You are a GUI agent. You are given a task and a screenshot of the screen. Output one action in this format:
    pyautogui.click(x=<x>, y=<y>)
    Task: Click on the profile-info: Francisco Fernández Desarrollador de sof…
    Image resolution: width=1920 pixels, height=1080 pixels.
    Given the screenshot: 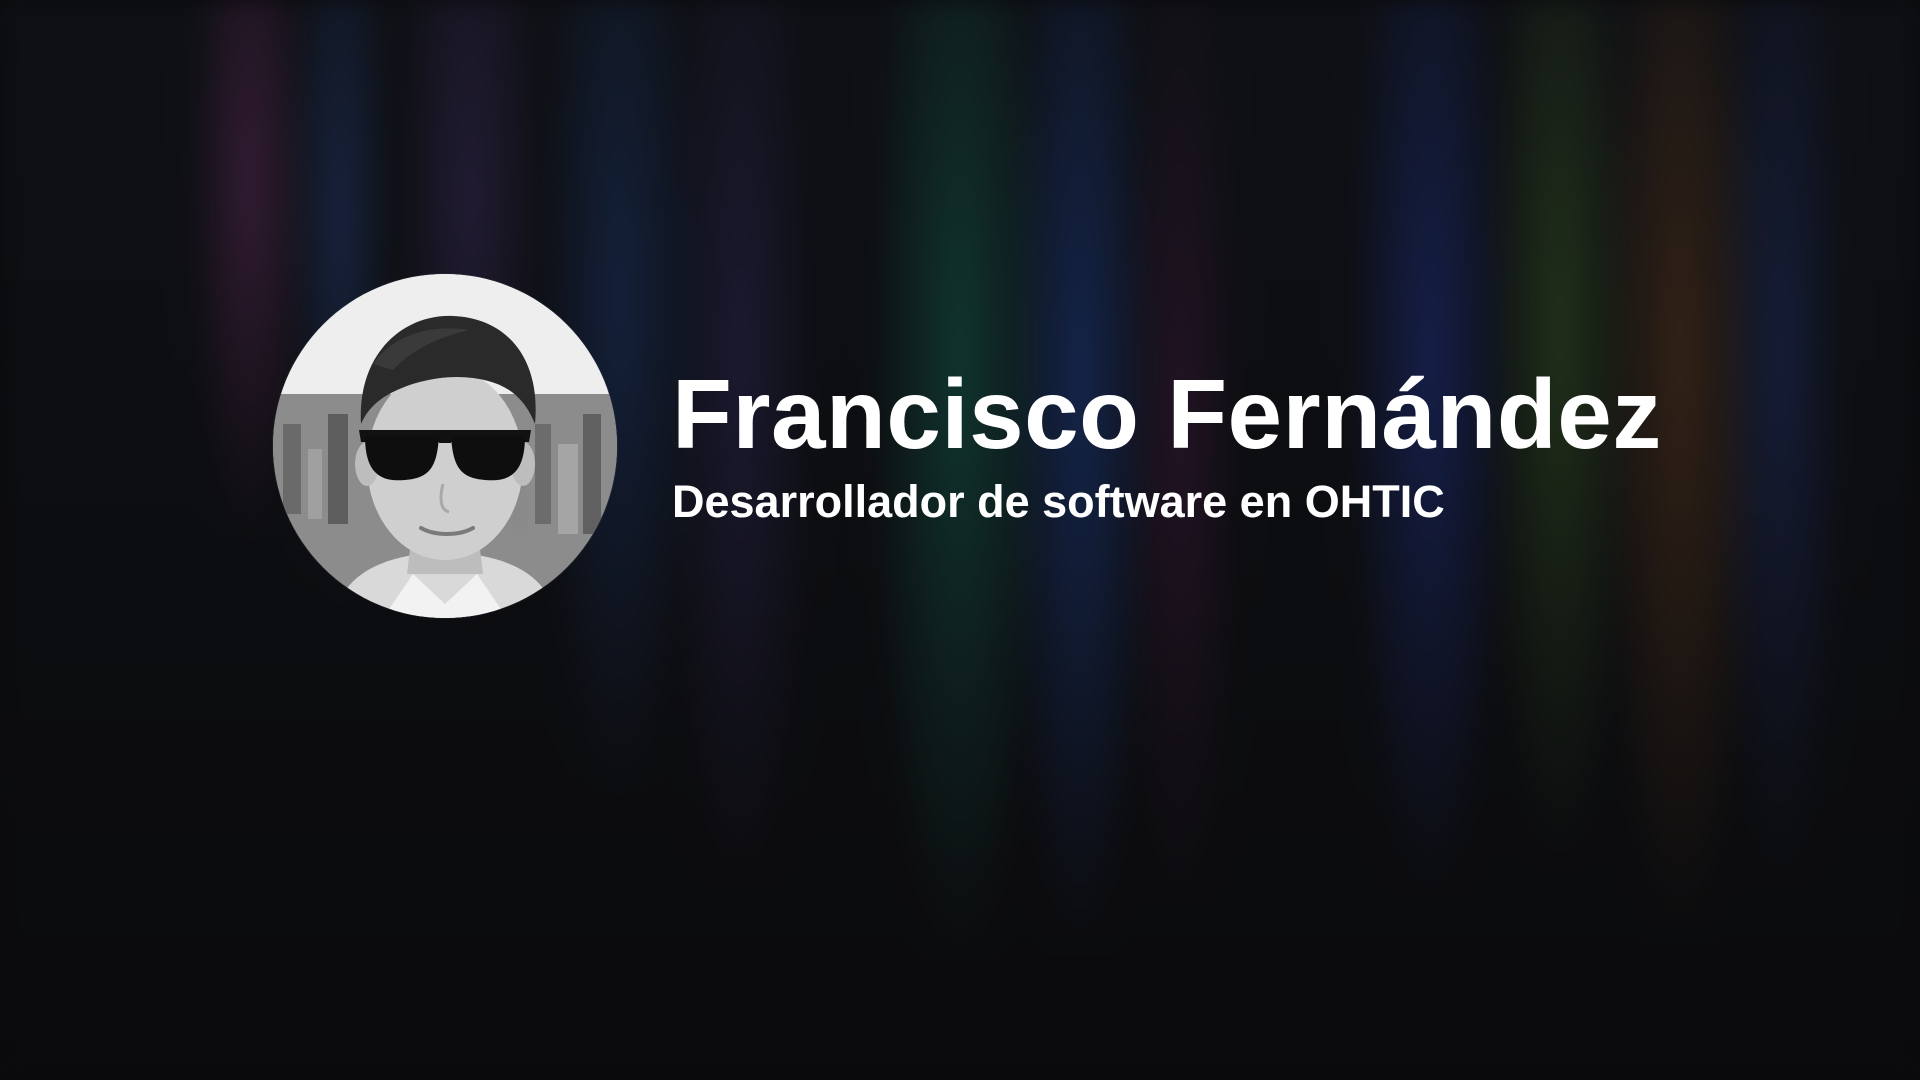 What is the action you would take?
    pyautogui.click(x=1167, y=446)
    